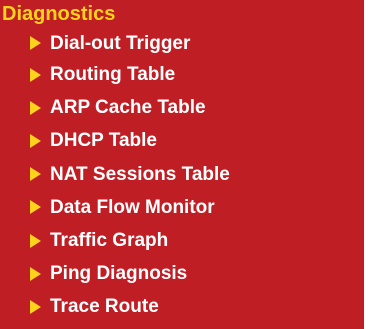 This screenshot has height=329, width=371. I want to click on menu-item-dial-out-trigger: Dial-out Trigger, so click(182, 43).